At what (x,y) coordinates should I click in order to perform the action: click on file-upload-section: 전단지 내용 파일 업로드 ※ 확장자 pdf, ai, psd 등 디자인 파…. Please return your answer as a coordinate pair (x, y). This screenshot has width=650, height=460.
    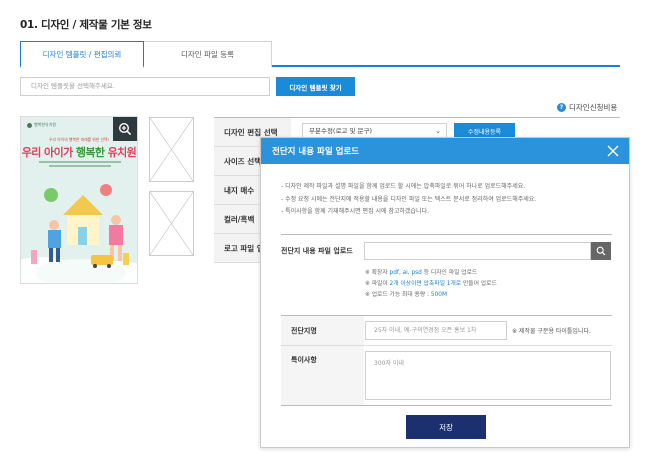
    Looking at the image, I should click on (446, 270).